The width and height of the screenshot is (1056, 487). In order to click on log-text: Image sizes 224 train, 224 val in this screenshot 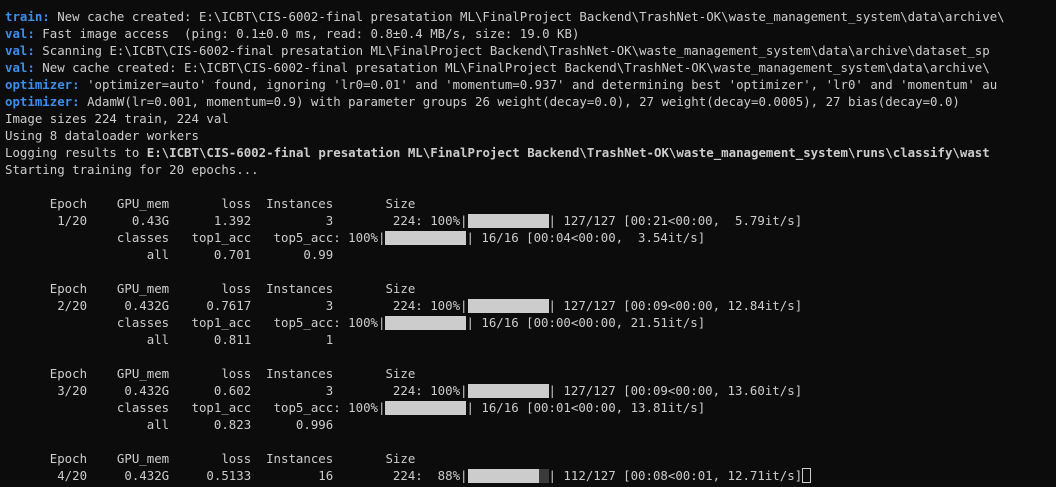, I will do `click(117, 118)`.